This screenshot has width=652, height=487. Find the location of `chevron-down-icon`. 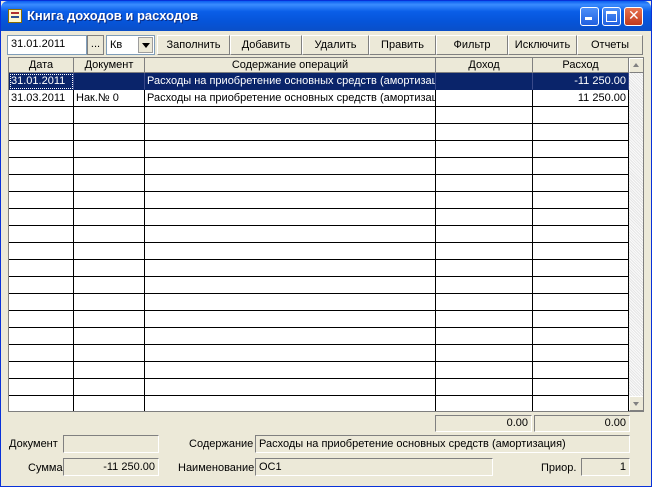

chevron-down-icon is located at coordinates (145, 45).